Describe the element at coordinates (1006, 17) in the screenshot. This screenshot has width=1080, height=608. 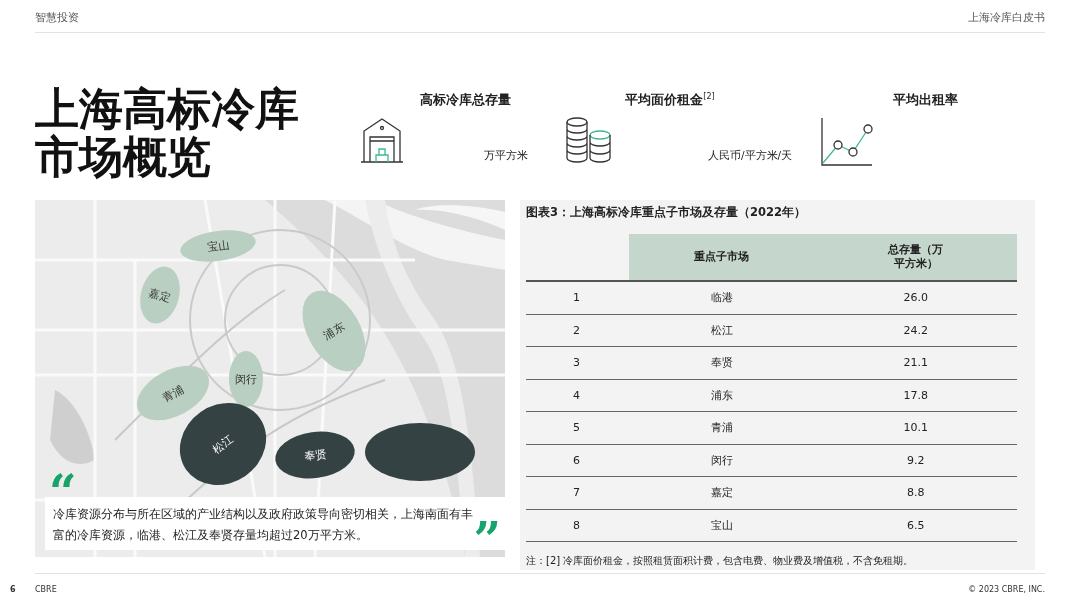
I see `document-title: 上海冷库白皮书` at that location.